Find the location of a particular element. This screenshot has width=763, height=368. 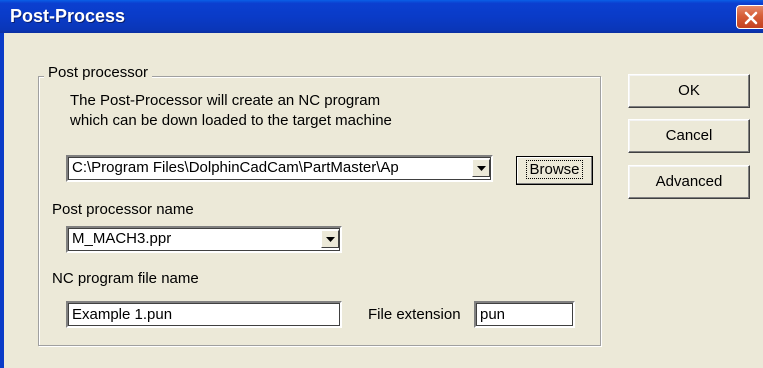

title-bar: Post-Process is located at coordinates (381, 16).